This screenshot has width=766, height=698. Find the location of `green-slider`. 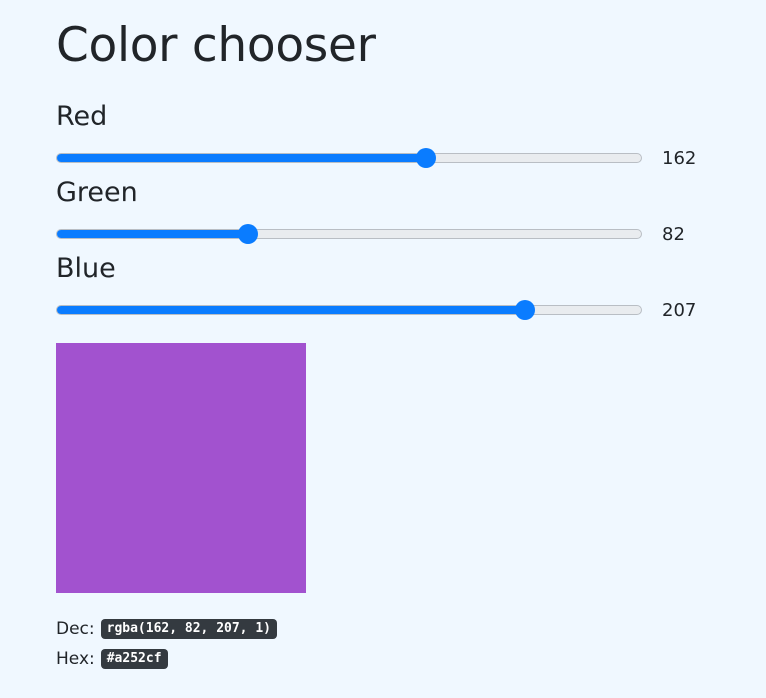

green-slider is located at coordinates (349, 234).